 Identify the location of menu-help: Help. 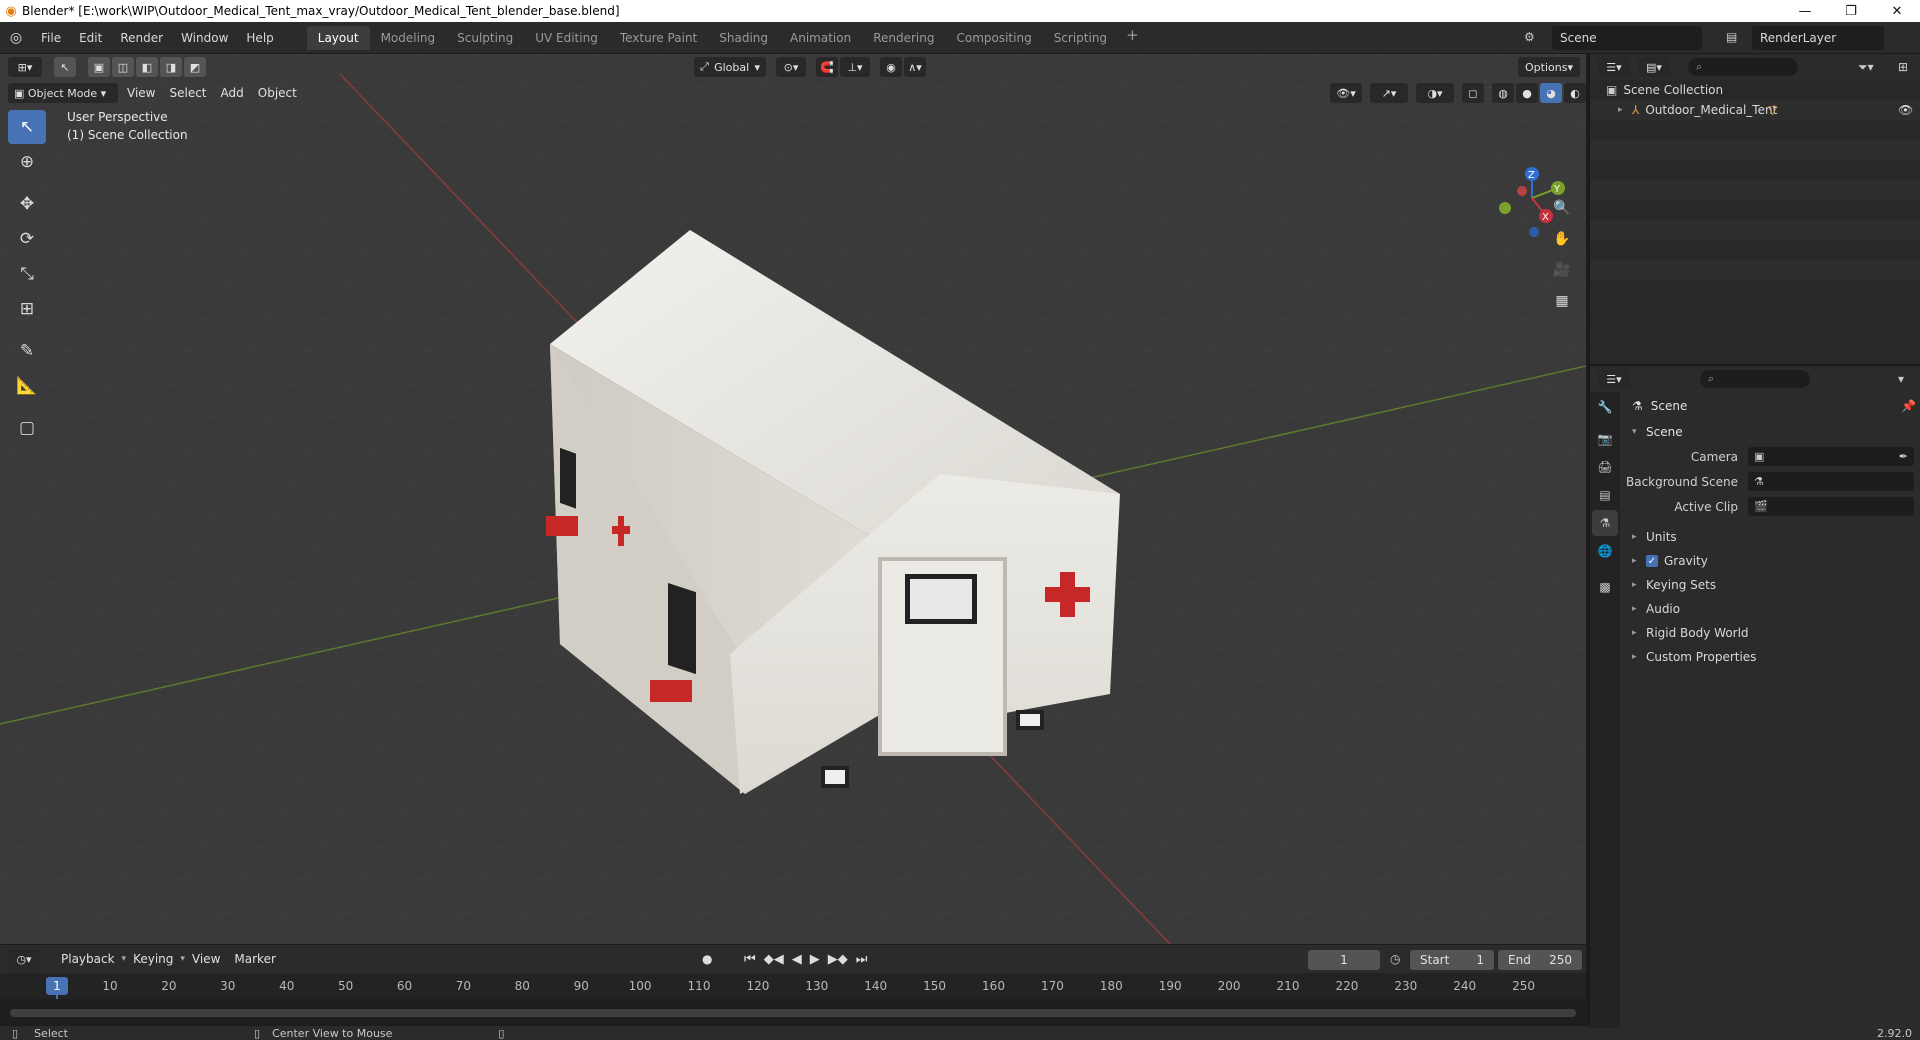
(259, 38).